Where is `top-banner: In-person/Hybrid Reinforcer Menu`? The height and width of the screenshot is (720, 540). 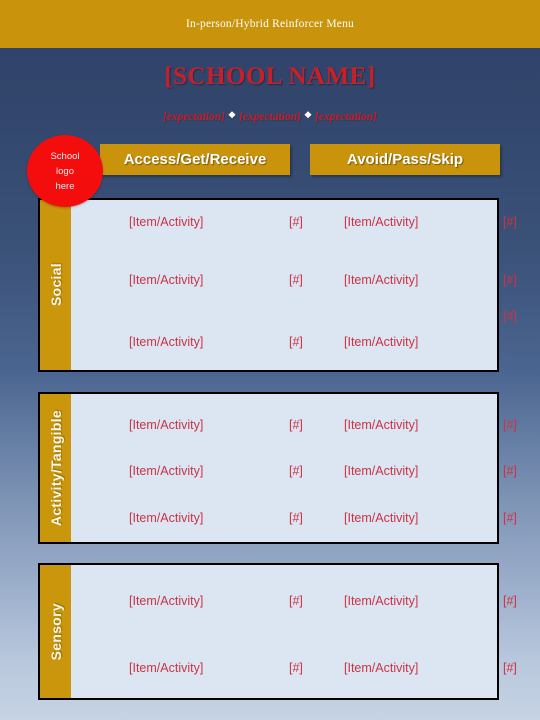 top-banner: In-person/Hybrid Reinforcer Menu is located at coordinates (270, 24).